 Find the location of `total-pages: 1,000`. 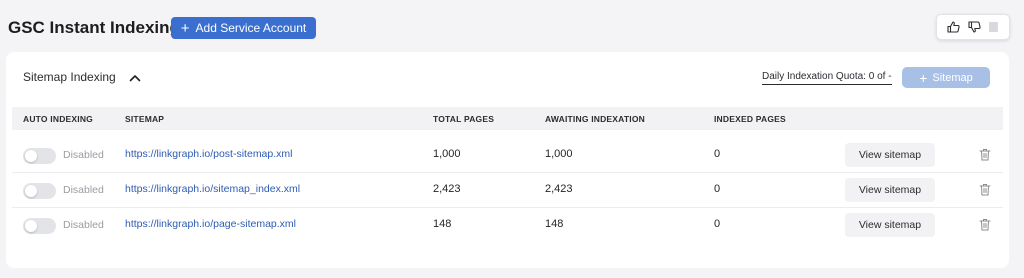

total-pages: 1,000 is located at coordinates (447, 154).